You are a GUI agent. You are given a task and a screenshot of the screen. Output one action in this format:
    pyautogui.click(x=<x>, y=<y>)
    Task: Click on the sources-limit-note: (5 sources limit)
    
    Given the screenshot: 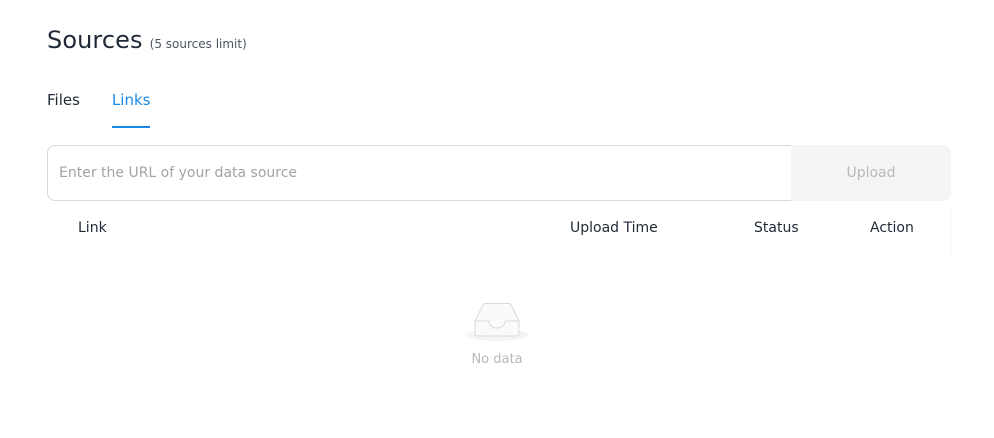 What is the action you would take?
    pyautogui.click(x=198, y=44)
    